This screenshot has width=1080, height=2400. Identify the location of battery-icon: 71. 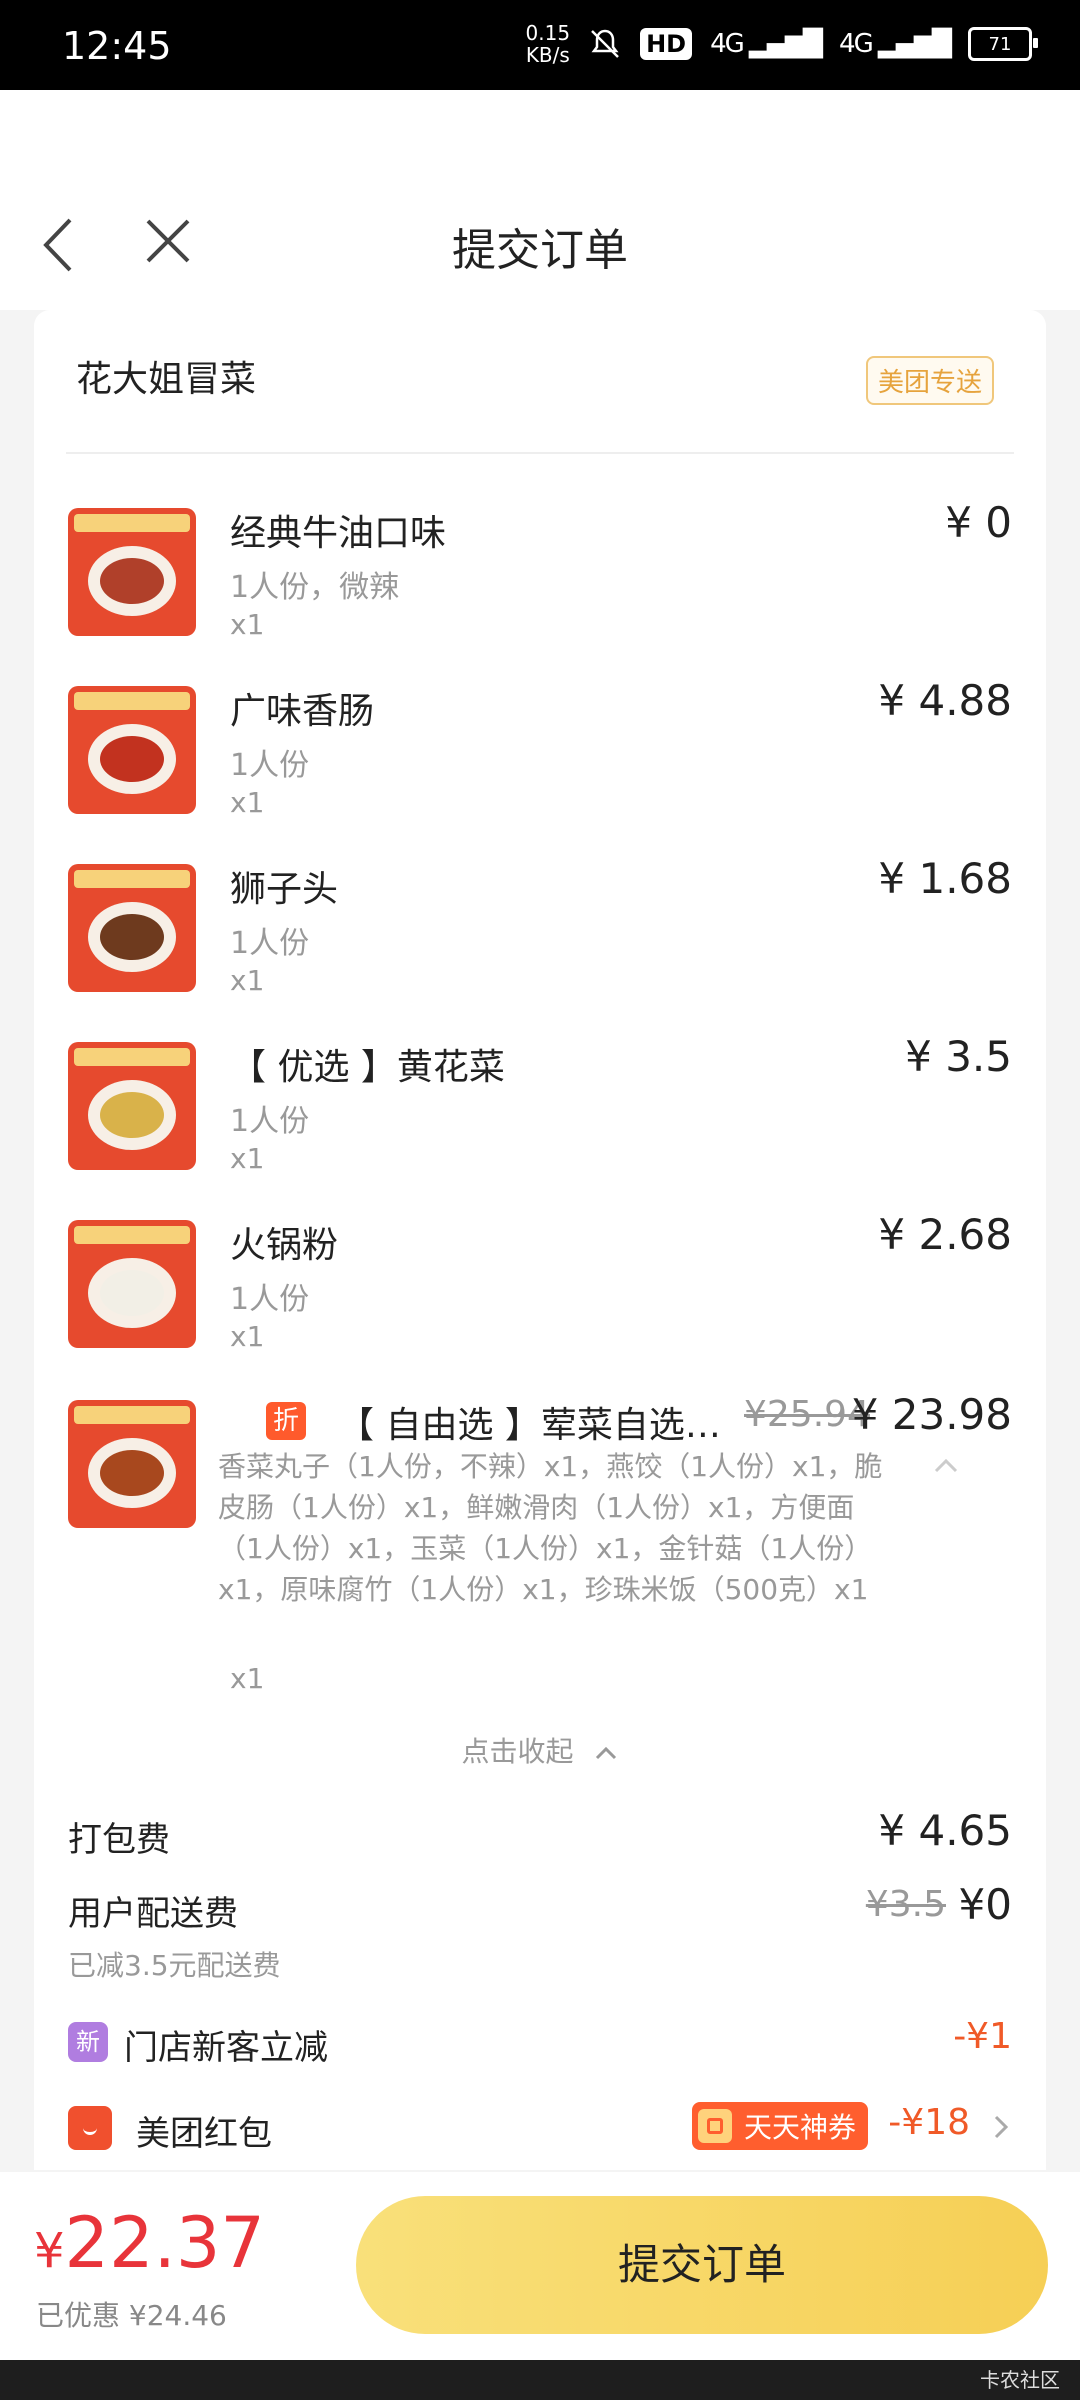
(1003, 44).